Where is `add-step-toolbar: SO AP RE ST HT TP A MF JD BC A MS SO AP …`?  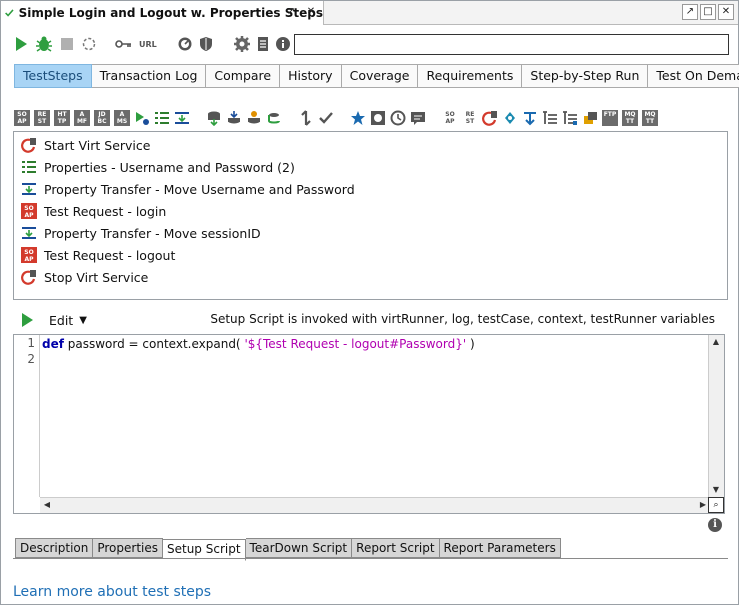 add-step-toolbar: SO AP RE ST HT TP A MF JD BC A MS SO AP … is located at coordinates (336, 118).